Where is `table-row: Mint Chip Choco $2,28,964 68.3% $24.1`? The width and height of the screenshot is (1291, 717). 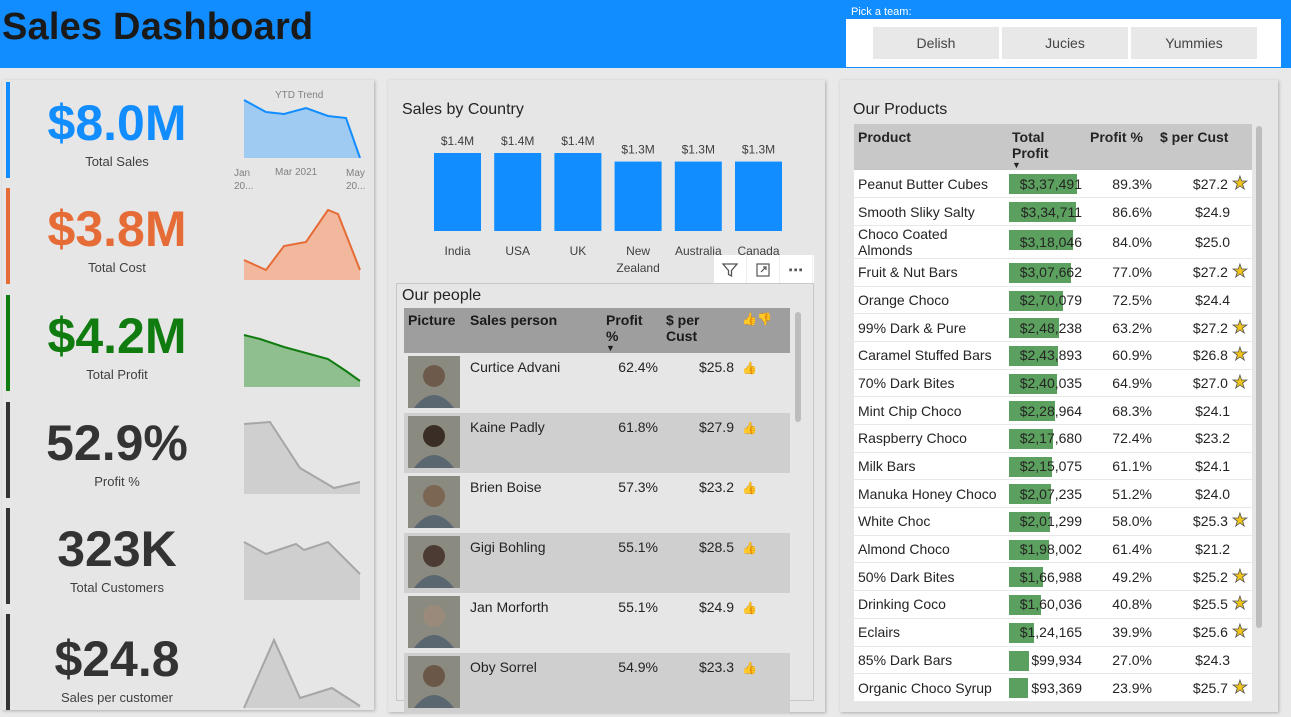
table-row: Mint Chip Choco $2,28,964 68.3% $24.1 is located at coordinates (1053, 410).